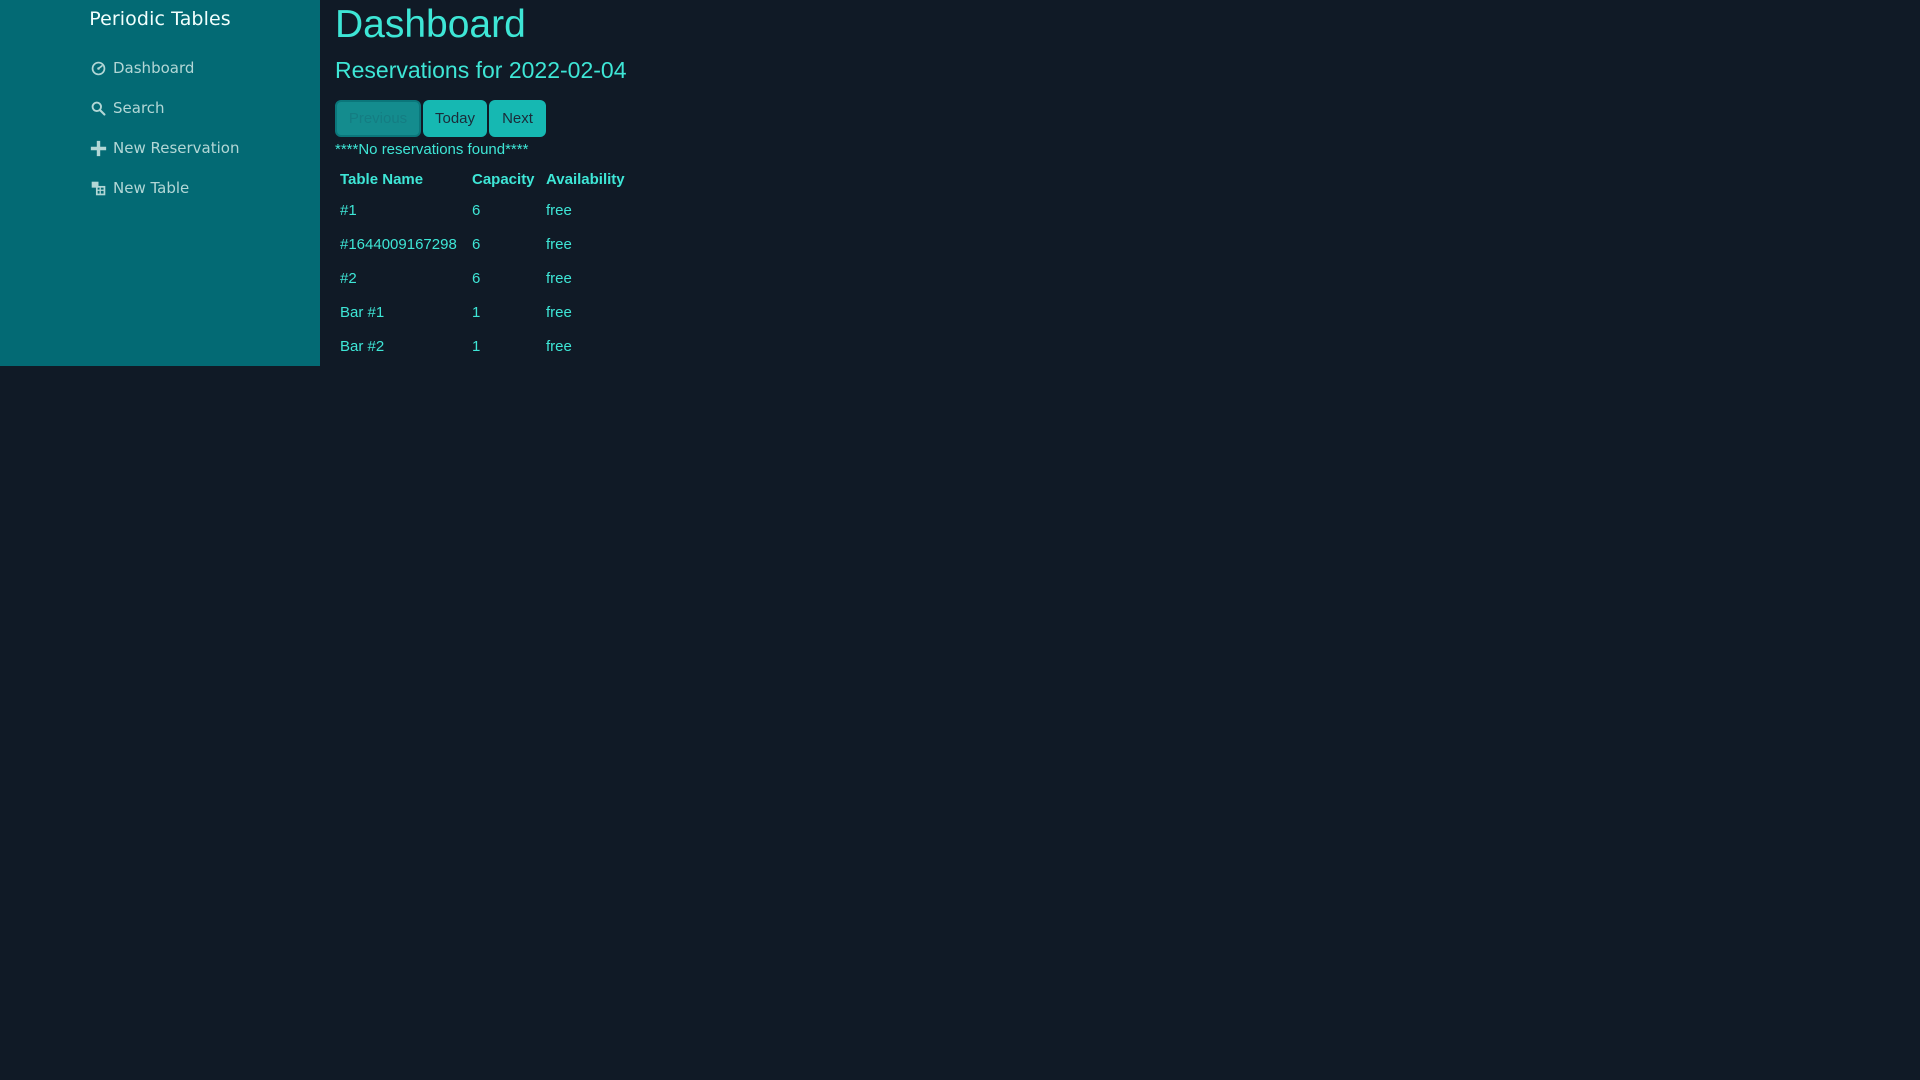  What do you see at coordinates (482, 278) in the screenshot?
I see `table-row: #2 6 free` at bounding box center [482, 278].